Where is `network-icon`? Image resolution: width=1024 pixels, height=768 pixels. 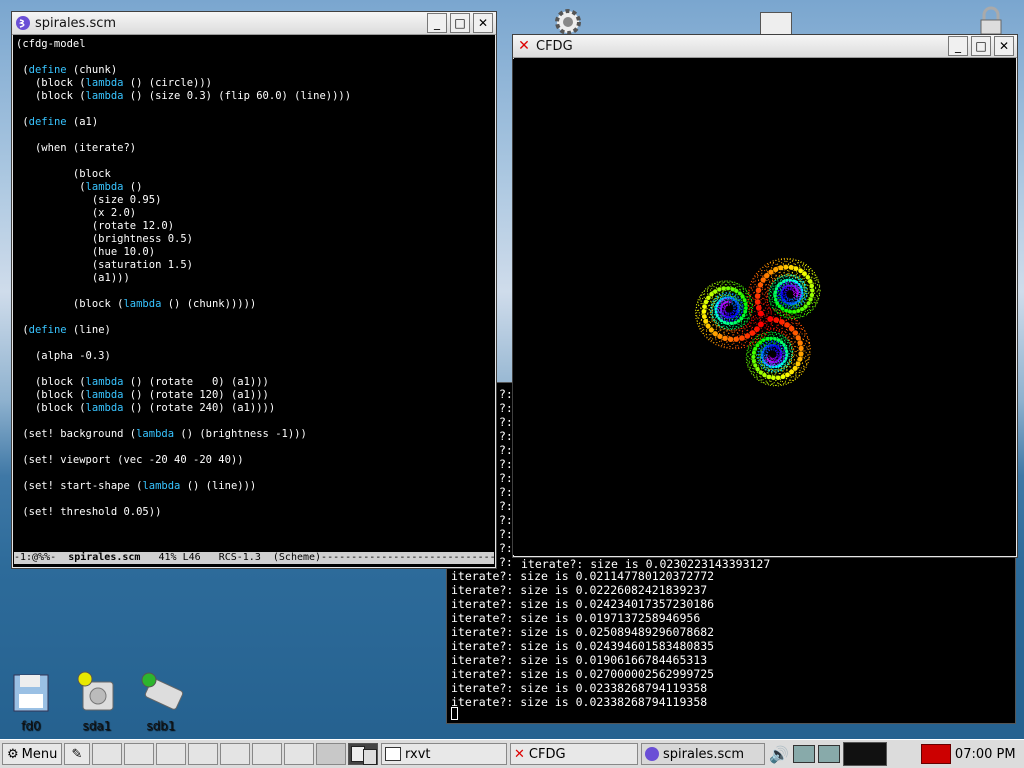
network-icon is located at coordinates (803, 754).